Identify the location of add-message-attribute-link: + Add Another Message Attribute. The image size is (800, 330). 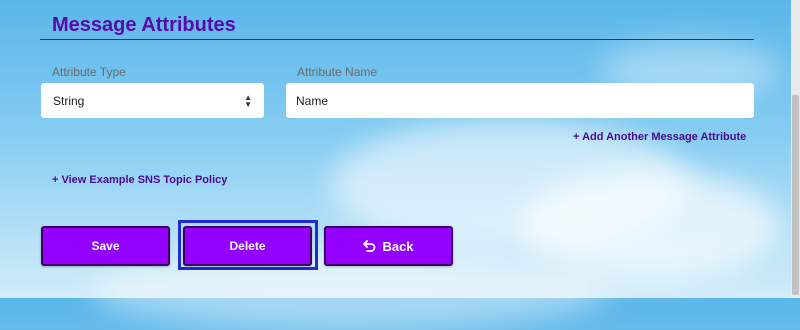
(659, 137).